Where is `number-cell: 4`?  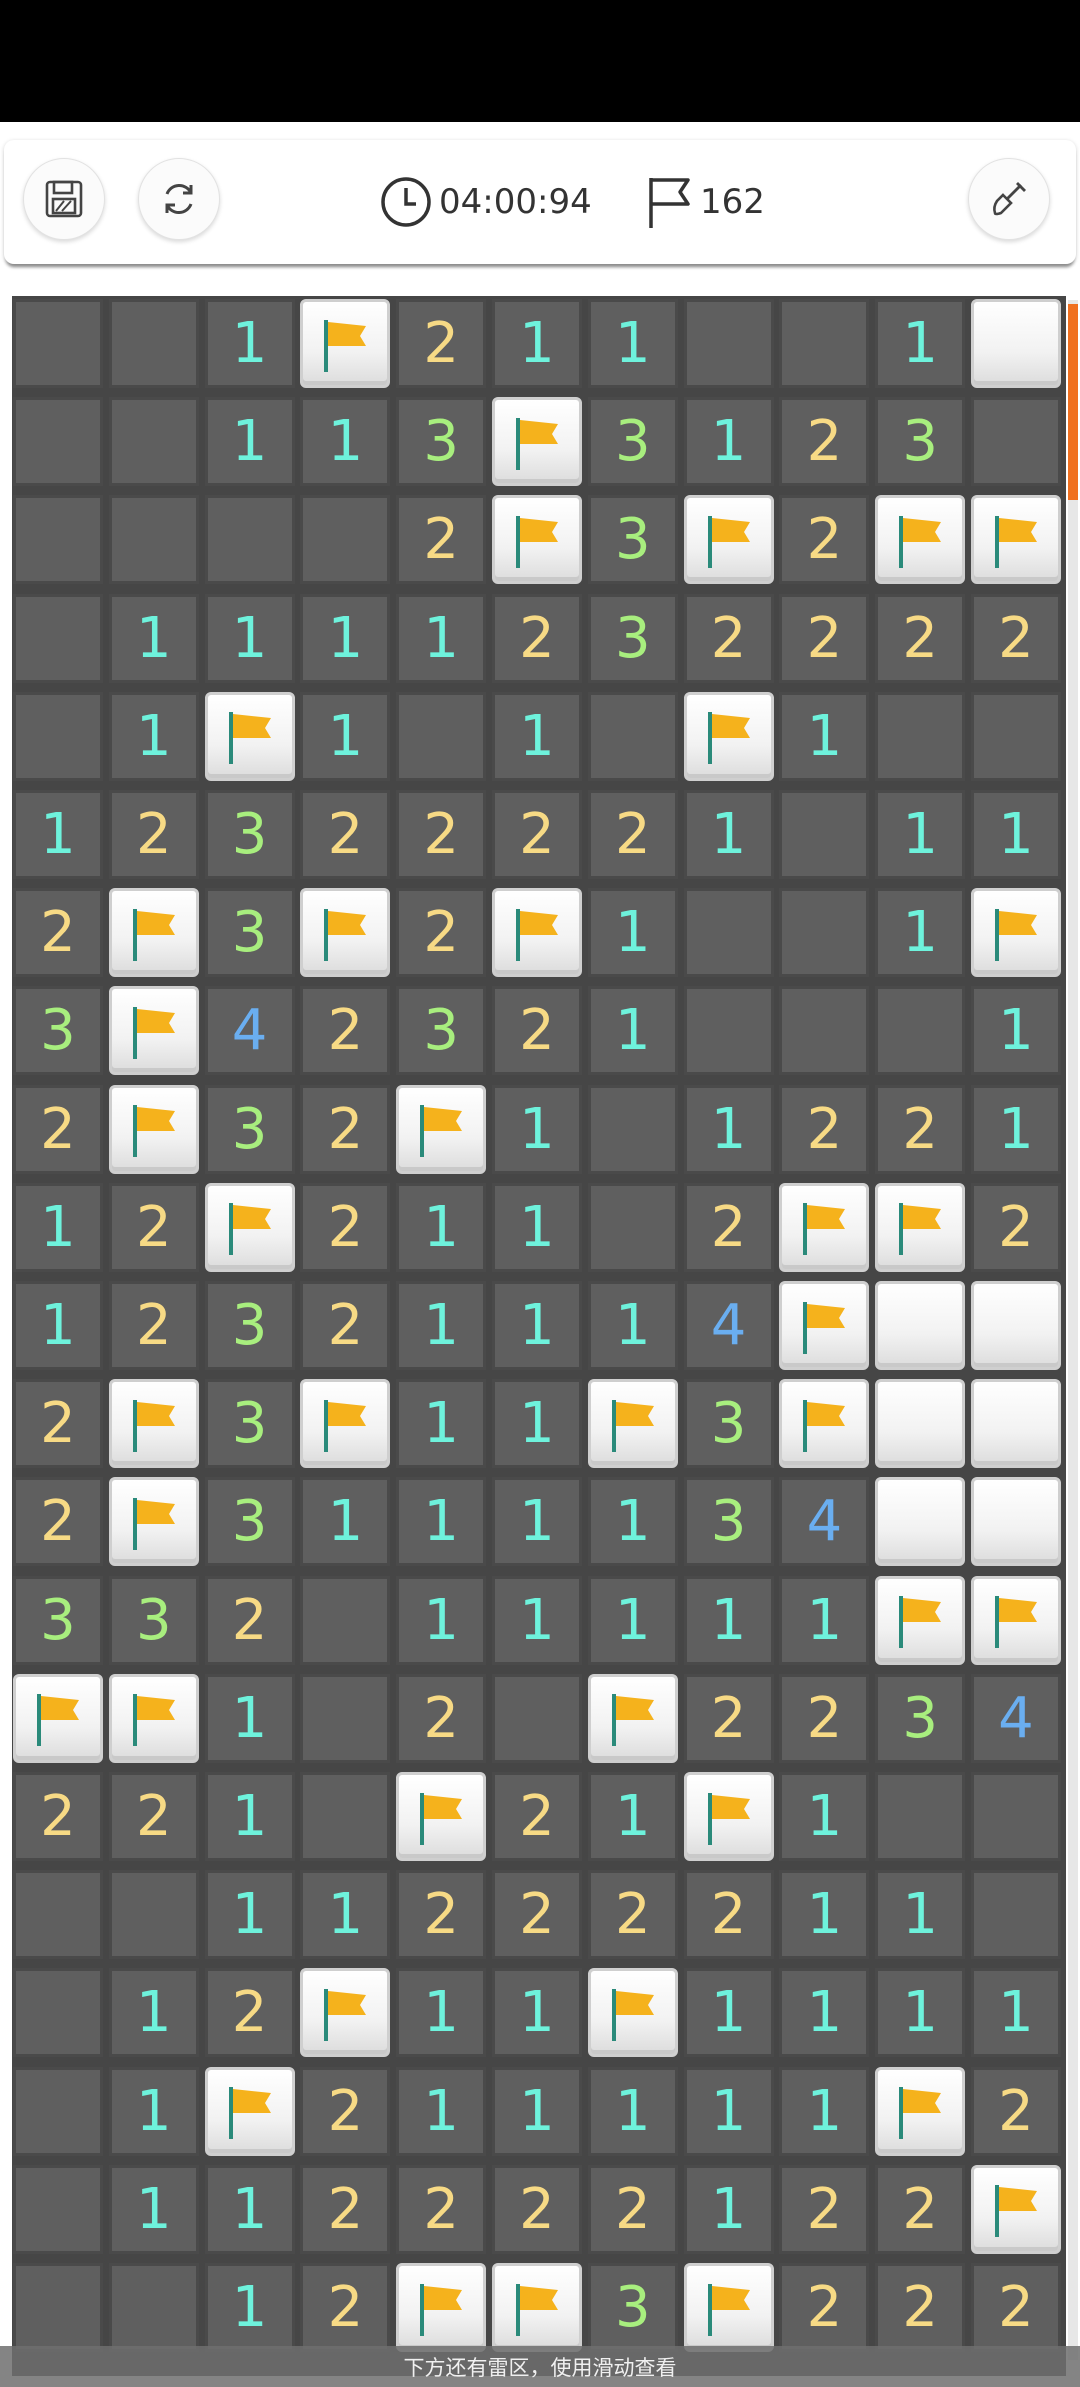
number-cell: 4 is located at coordinates (728, 1325).